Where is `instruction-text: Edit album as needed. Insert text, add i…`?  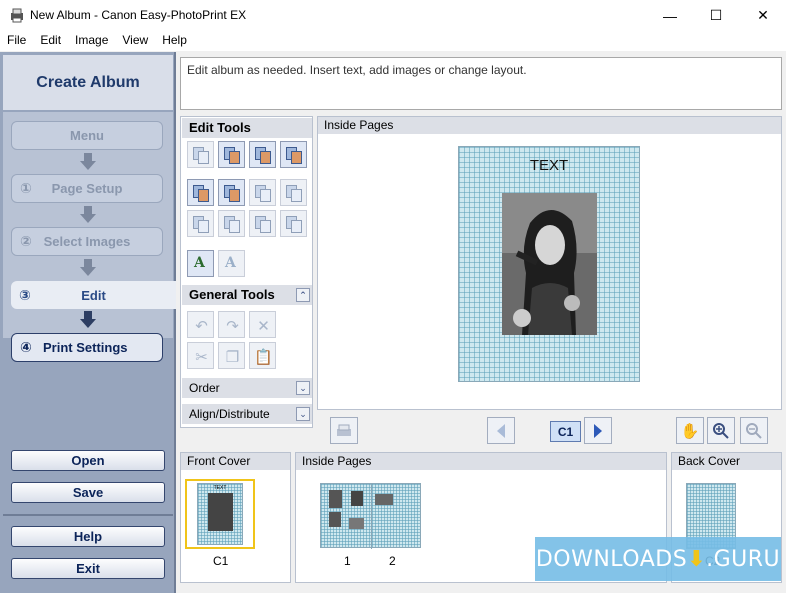 instruction-text: Edit album as needed. Insert text, add i… is located at coordinates (357, 70).